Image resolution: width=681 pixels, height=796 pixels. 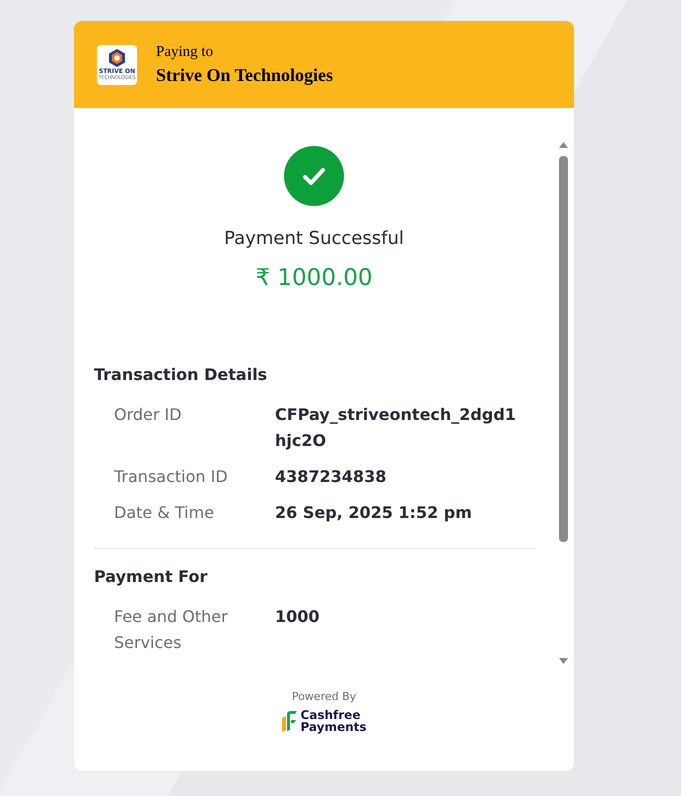 What do you see at coordinates (117, 58) in the screenshot?
I see `hexagon-icon` at bounding box center [117, 58].